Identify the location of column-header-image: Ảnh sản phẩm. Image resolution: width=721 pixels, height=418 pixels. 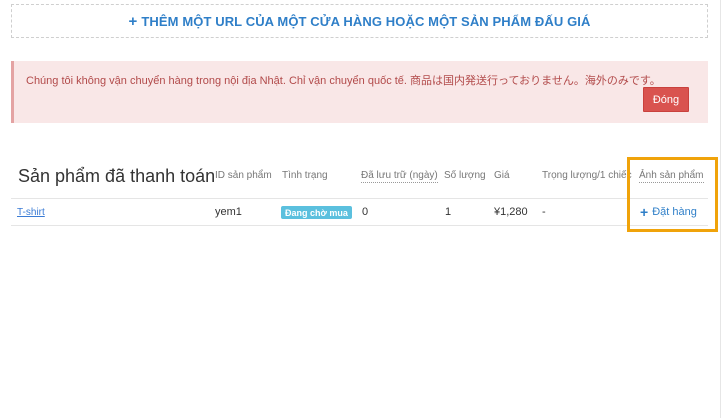
(671, 176).